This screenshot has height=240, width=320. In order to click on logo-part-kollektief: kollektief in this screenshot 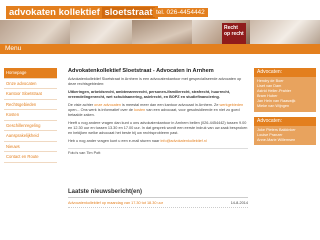, I will do `click(79, 12)`.